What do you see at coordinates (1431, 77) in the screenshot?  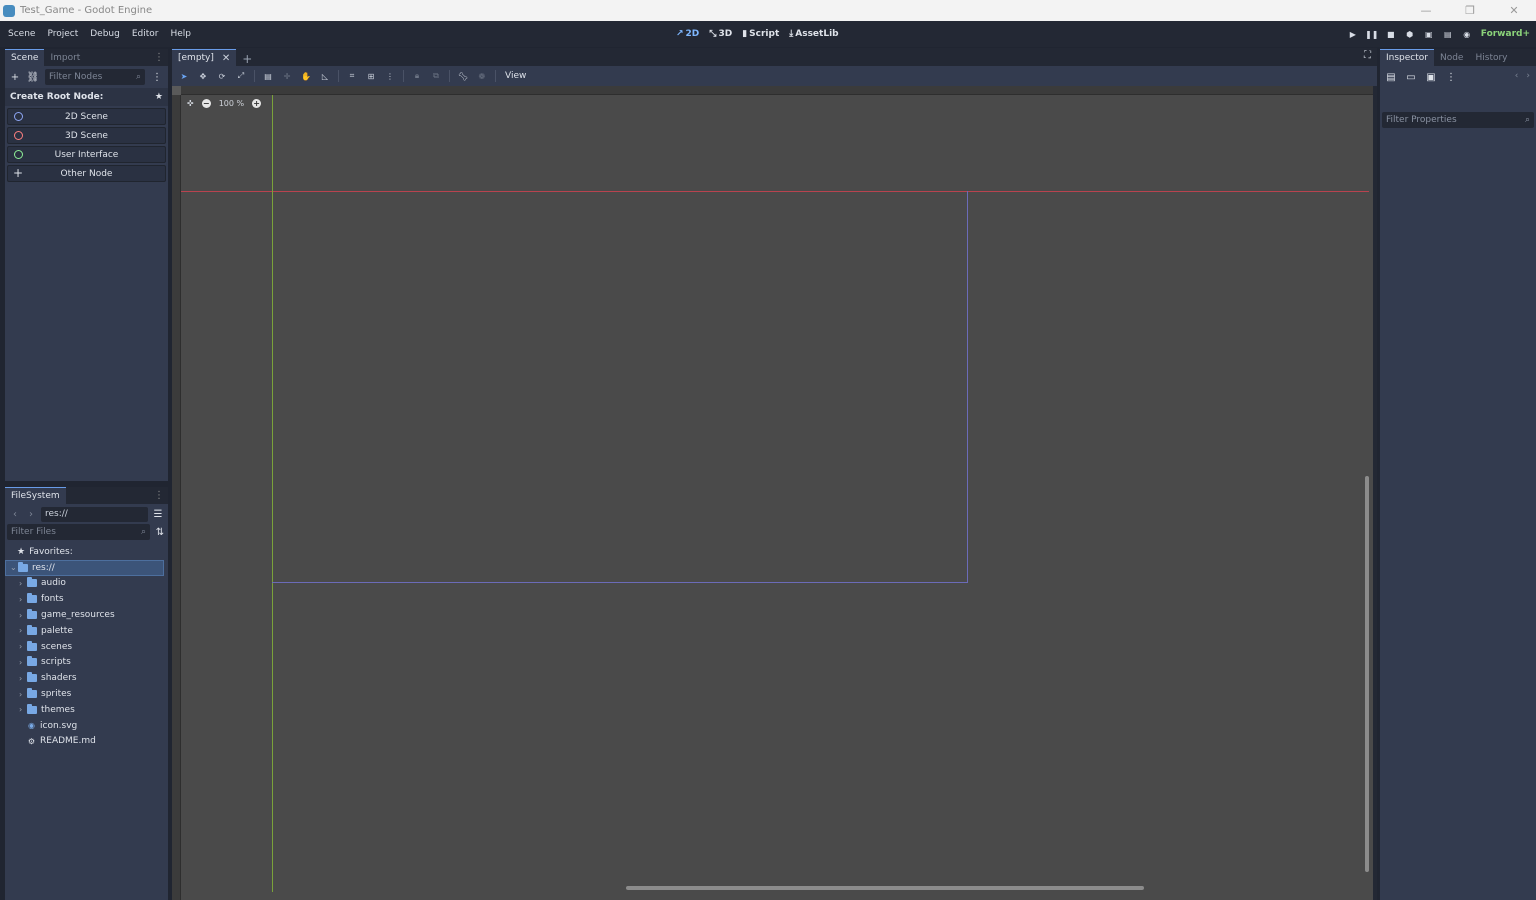 I see `save-resource-icon: ▣` at bounding box center [1431, 77].